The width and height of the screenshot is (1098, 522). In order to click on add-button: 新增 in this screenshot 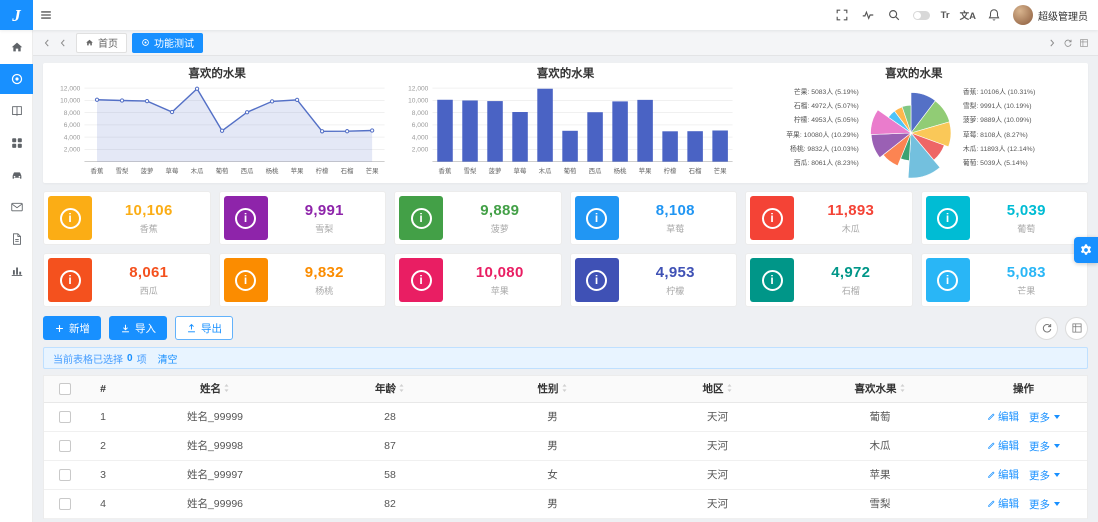, I will do `click(72, 328)`.